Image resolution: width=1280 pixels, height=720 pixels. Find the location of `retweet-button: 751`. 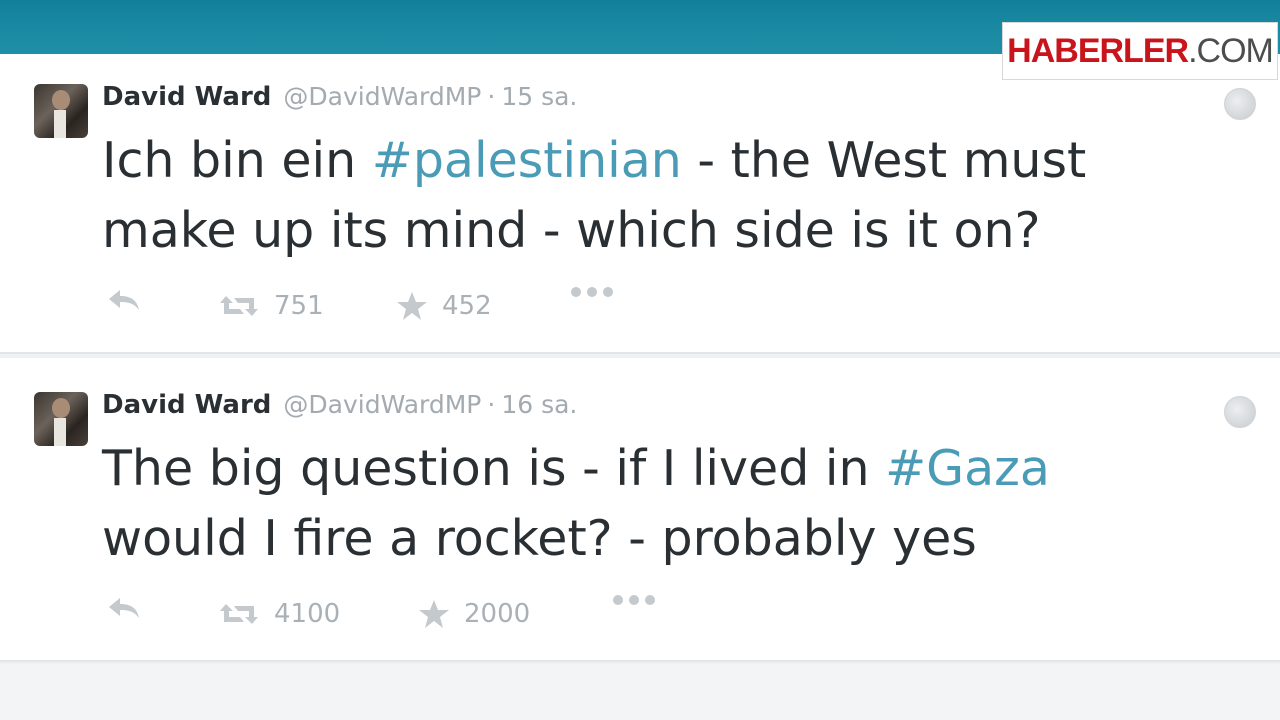

retweet-button: 751 is located at coordinates (271, 306).